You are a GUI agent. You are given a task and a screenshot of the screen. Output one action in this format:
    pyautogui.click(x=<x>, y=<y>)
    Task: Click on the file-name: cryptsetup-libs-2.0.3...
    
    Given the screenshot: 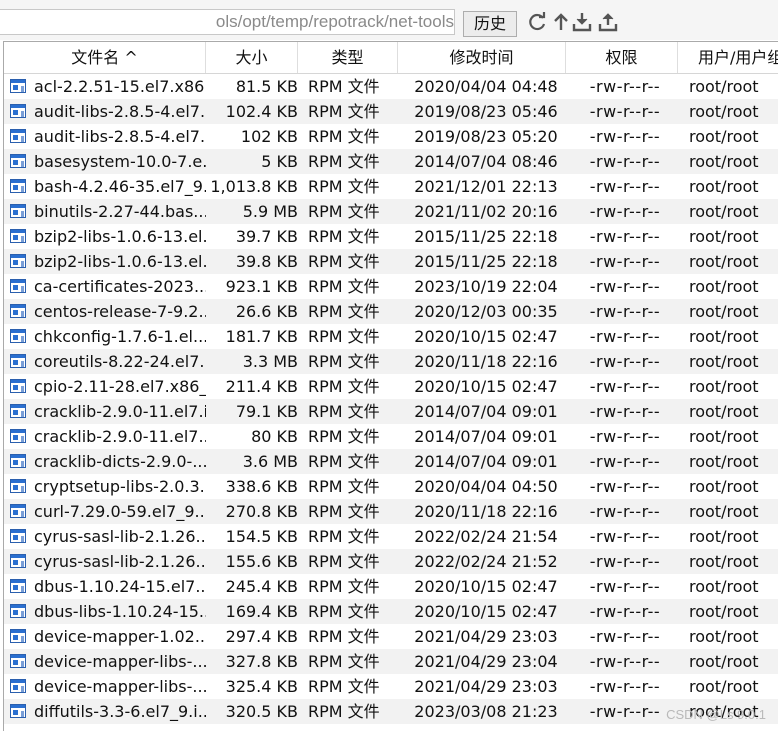 What is the action you would take?
    pyautogui.click(x=120, y=486)
    